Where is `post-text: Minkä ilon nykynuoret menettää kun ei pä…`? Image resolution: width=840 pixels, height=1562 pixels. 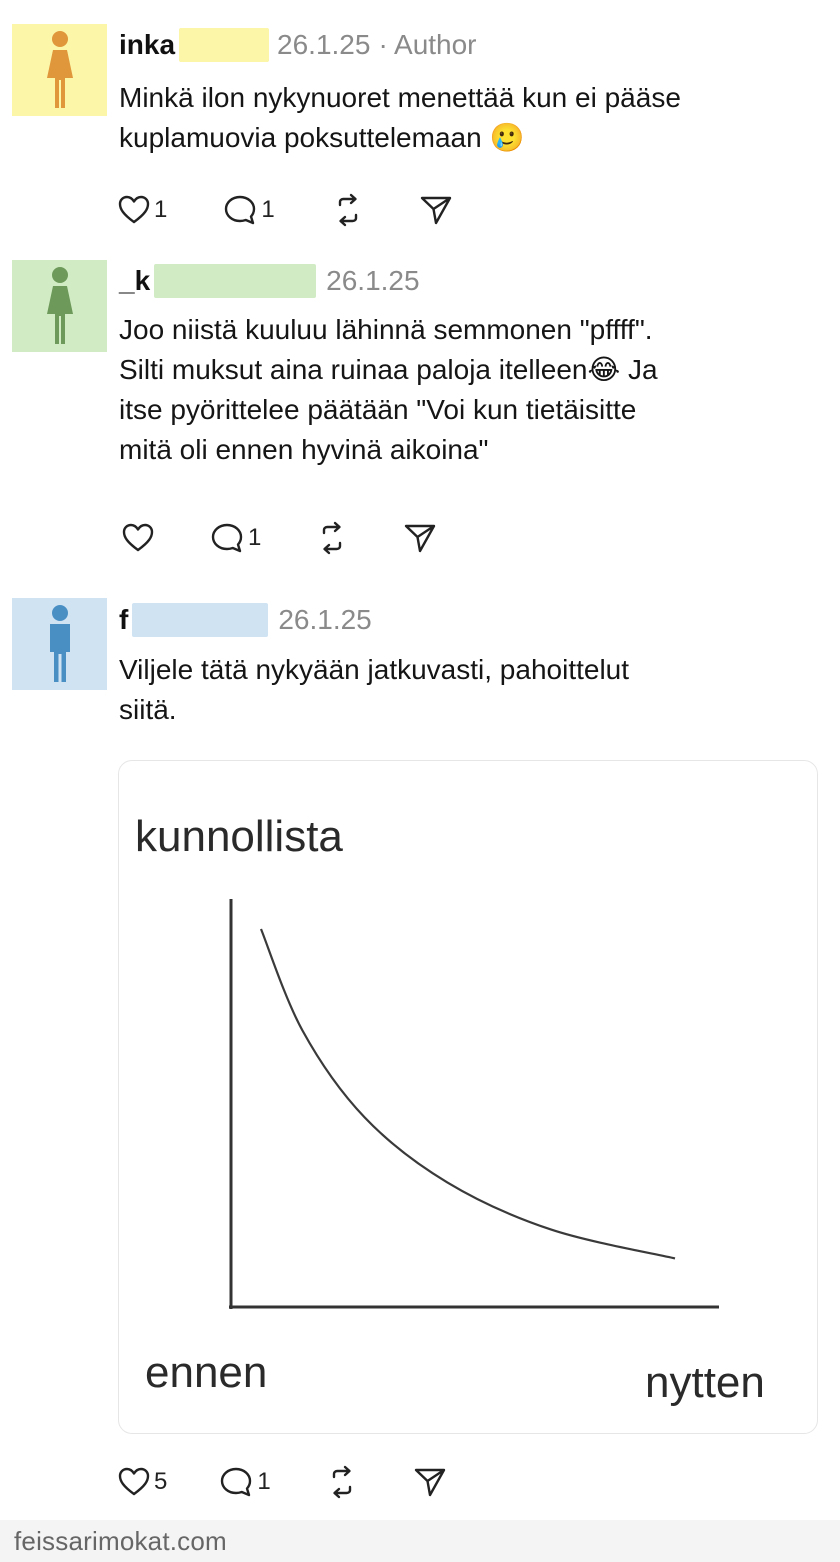
post-text: Minkä ilon nykynuoret menettää kun ei pä… is located at coordinates (464, 118).